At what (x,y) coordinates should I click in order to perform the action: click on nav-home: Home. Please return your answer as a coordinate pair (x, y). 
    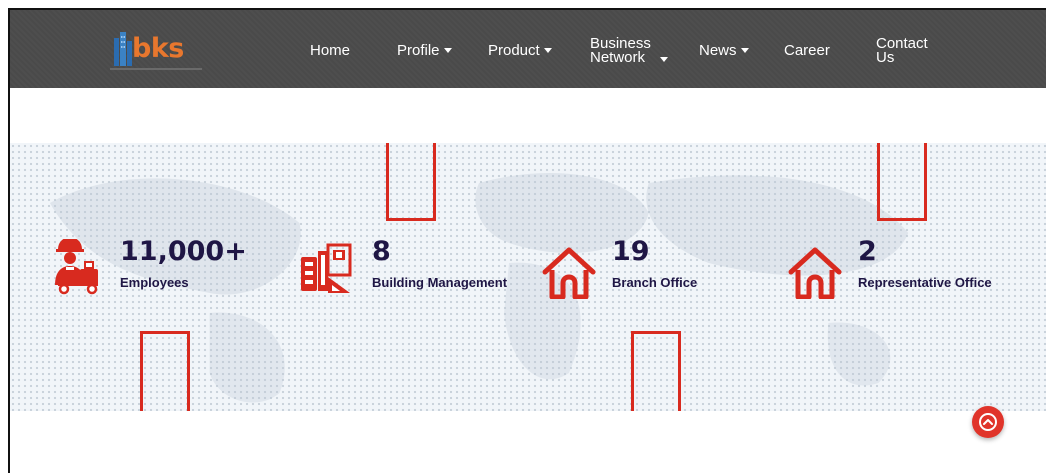
    Looking at the image, I should click on (330, 50).